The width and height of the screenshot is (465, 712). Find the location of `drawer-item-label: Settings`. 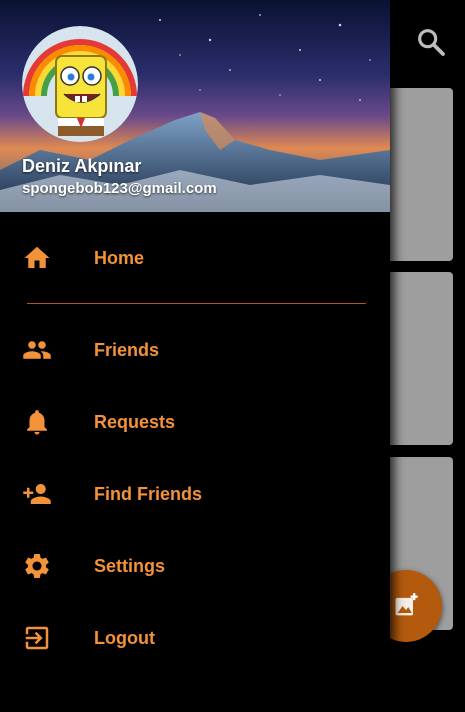

drawer-item-label: Settings is located at coordinates (130, 565).